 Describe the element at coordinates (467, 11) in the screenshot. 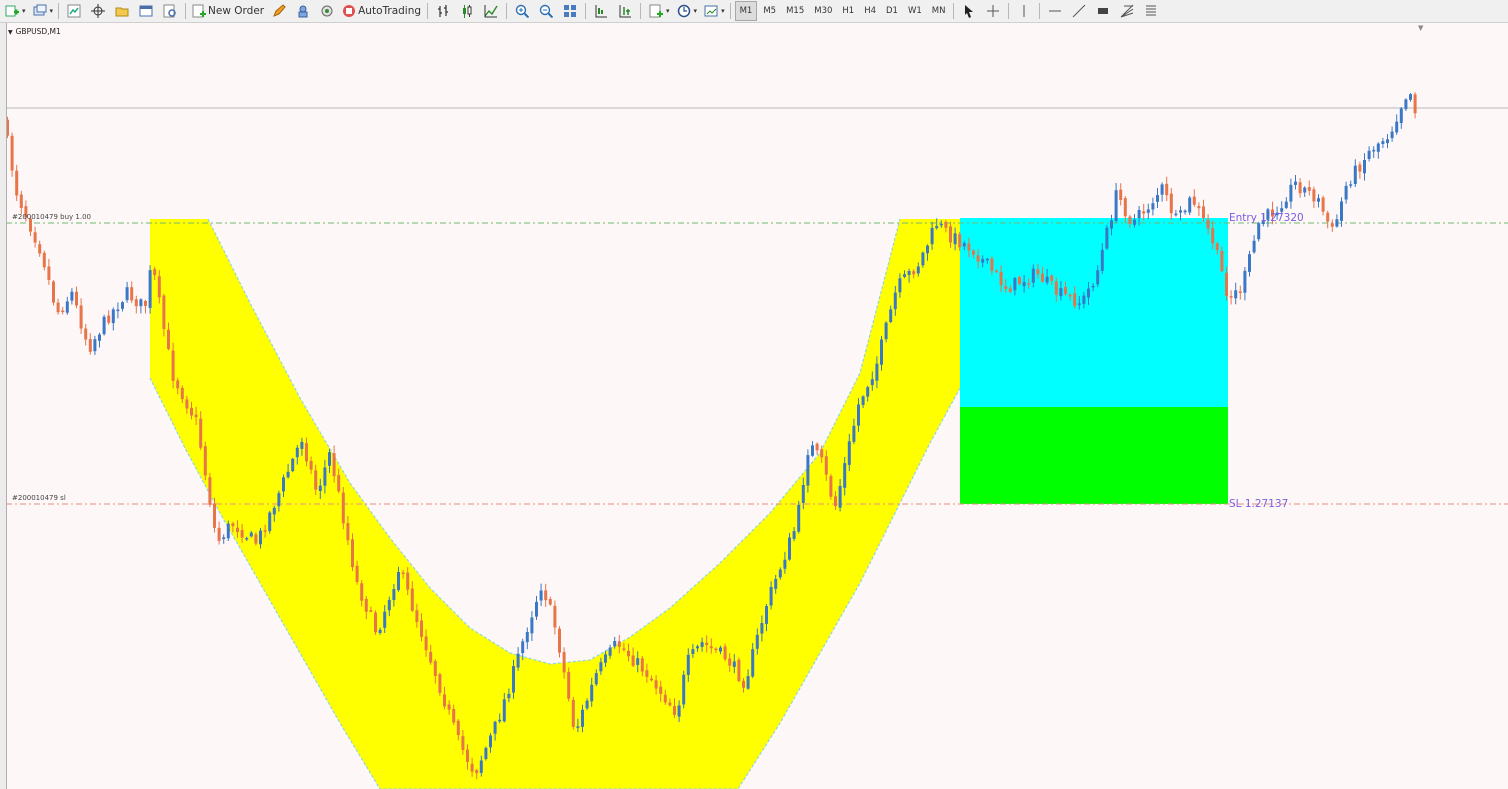

I see `candlestick-chart-icon` at that location.